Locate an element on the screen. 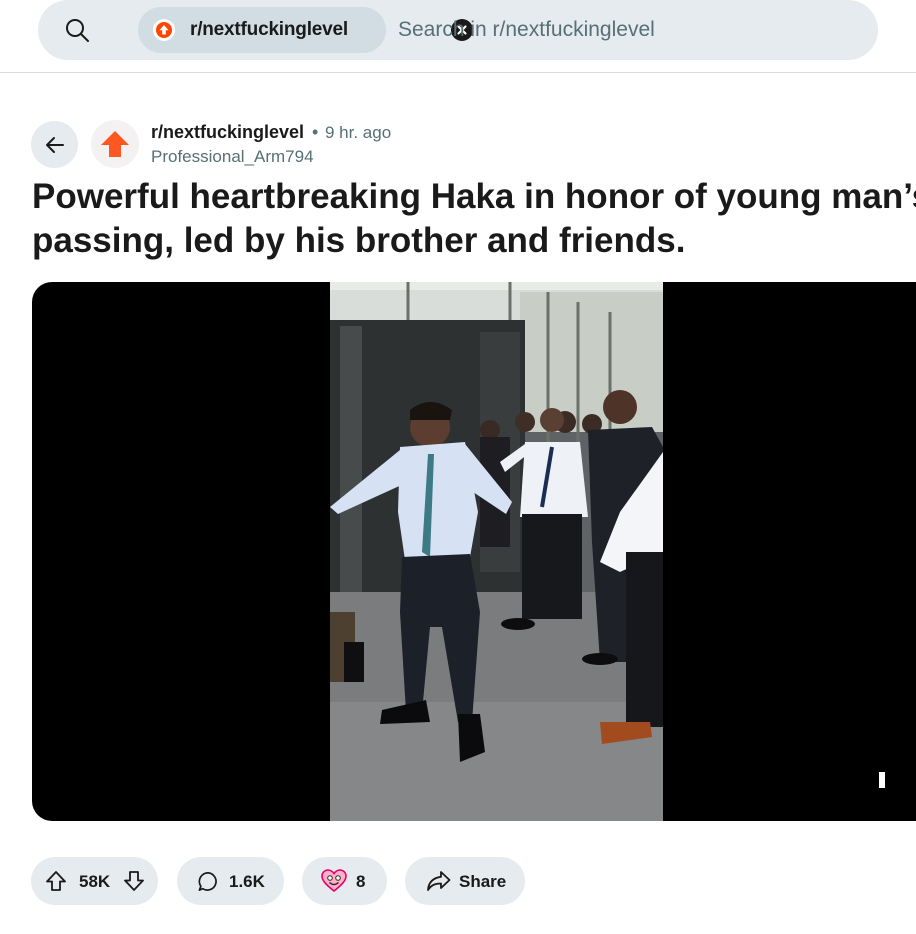 This screenshot has width=916, height=934. search-input: Search in r/nextfuckinglevel is located at coordinates (526, 30).